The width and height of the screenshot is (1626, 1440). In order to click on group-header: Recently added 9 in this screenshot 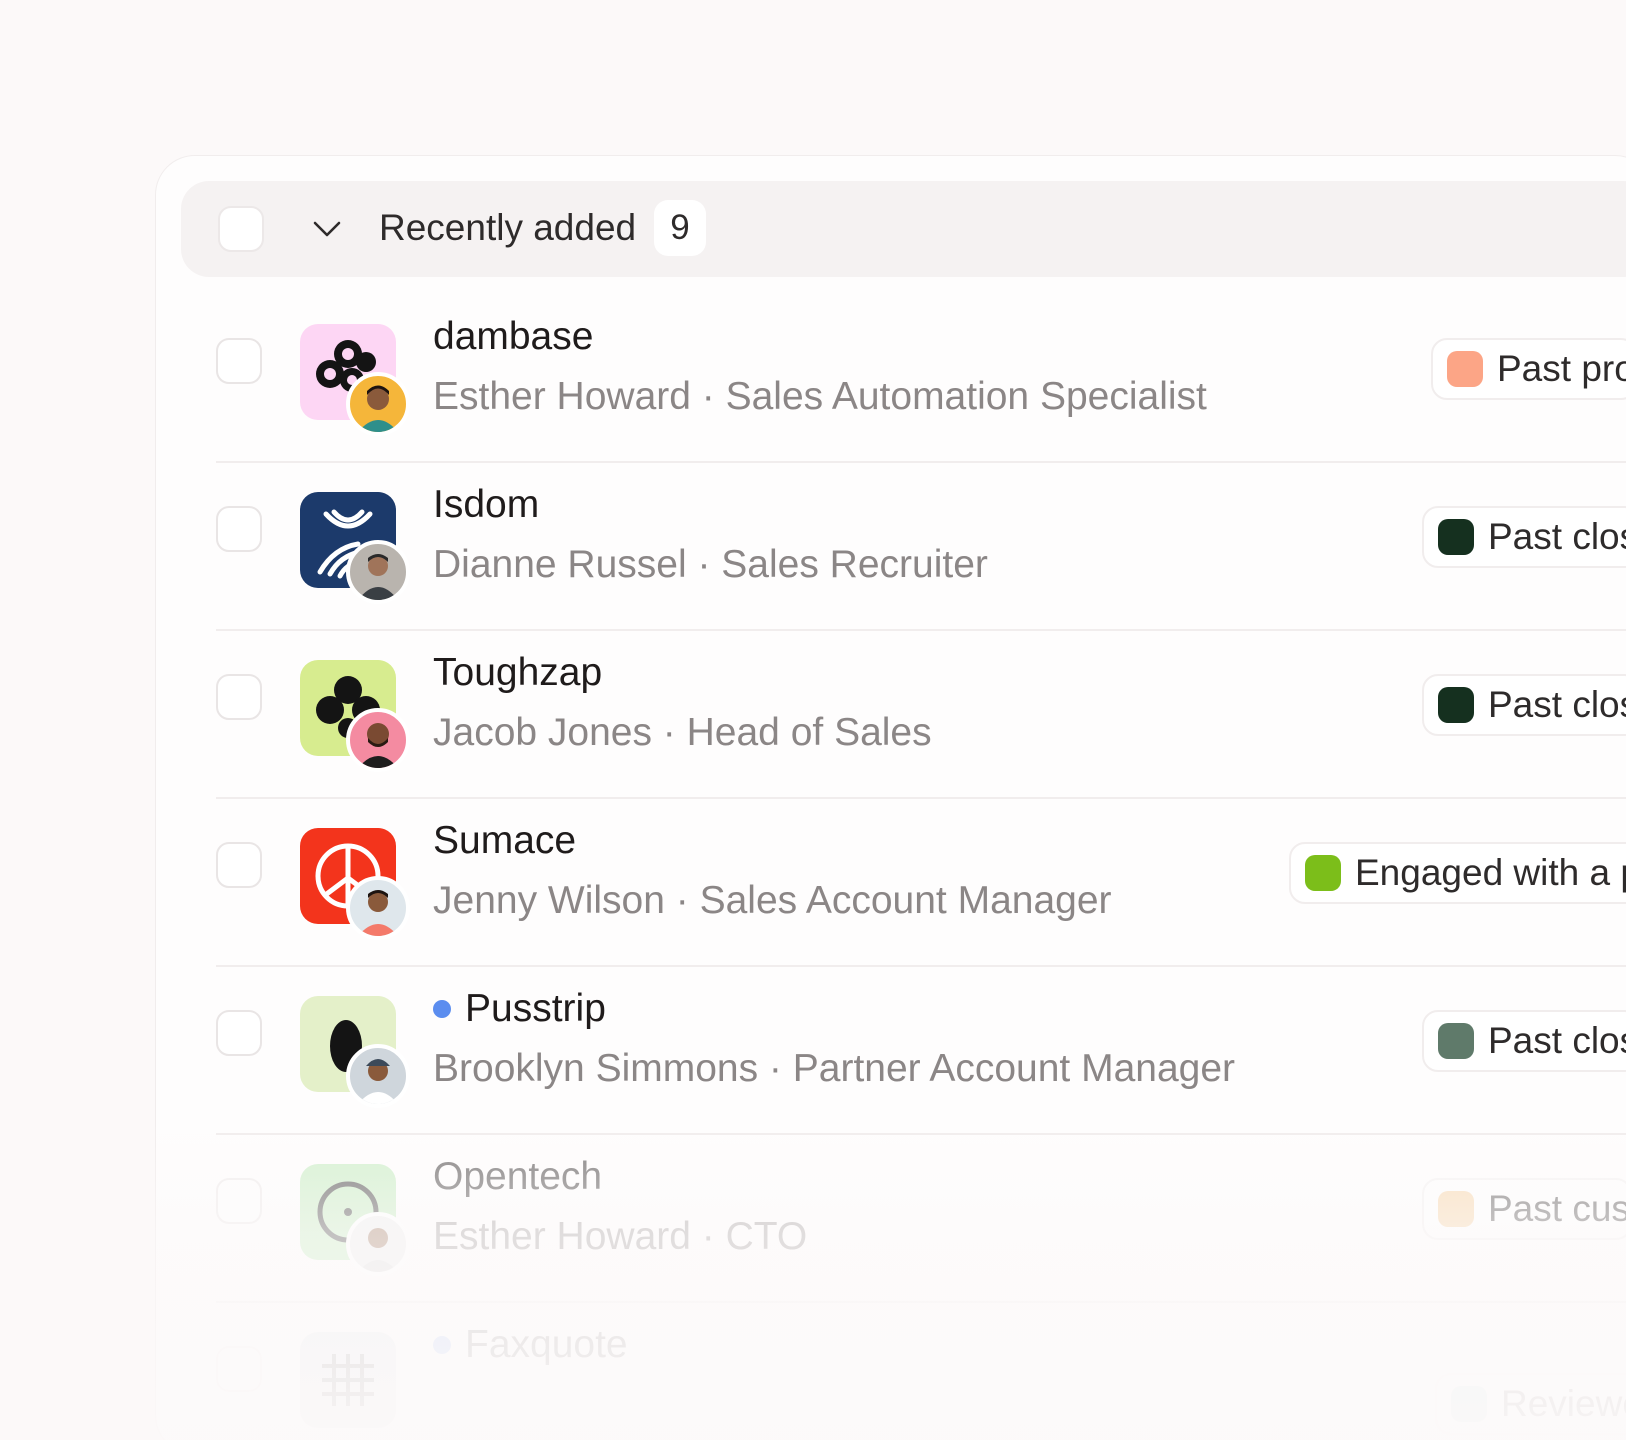, I will do `click(903, 229)`.